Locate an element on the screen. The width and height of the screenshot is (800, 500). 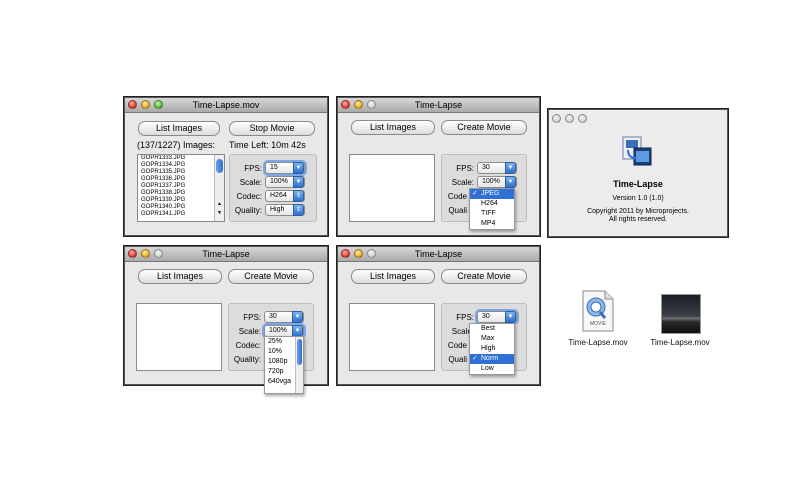
list-item: GOPR1337.JPG is located at coordinates (181, 186).